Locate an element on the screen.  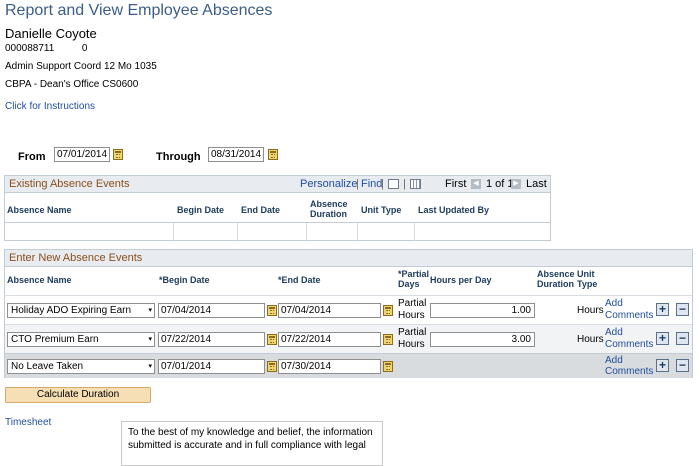
nav-first-label: First is located at coordinates (456, 184).